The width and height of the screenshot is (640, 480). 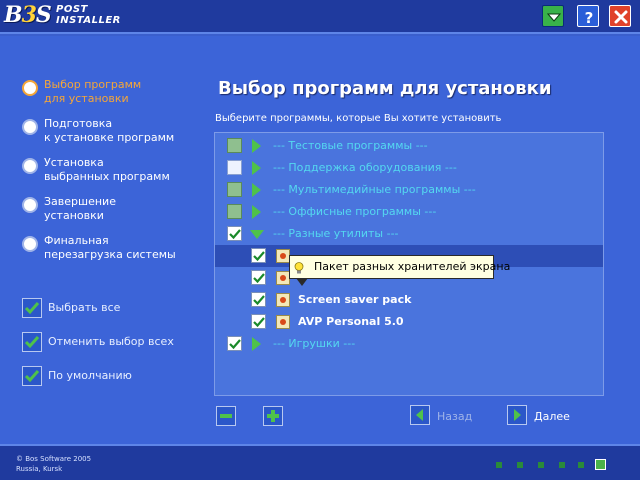 I want to click on plus-icon, so click(x=273, y=416).